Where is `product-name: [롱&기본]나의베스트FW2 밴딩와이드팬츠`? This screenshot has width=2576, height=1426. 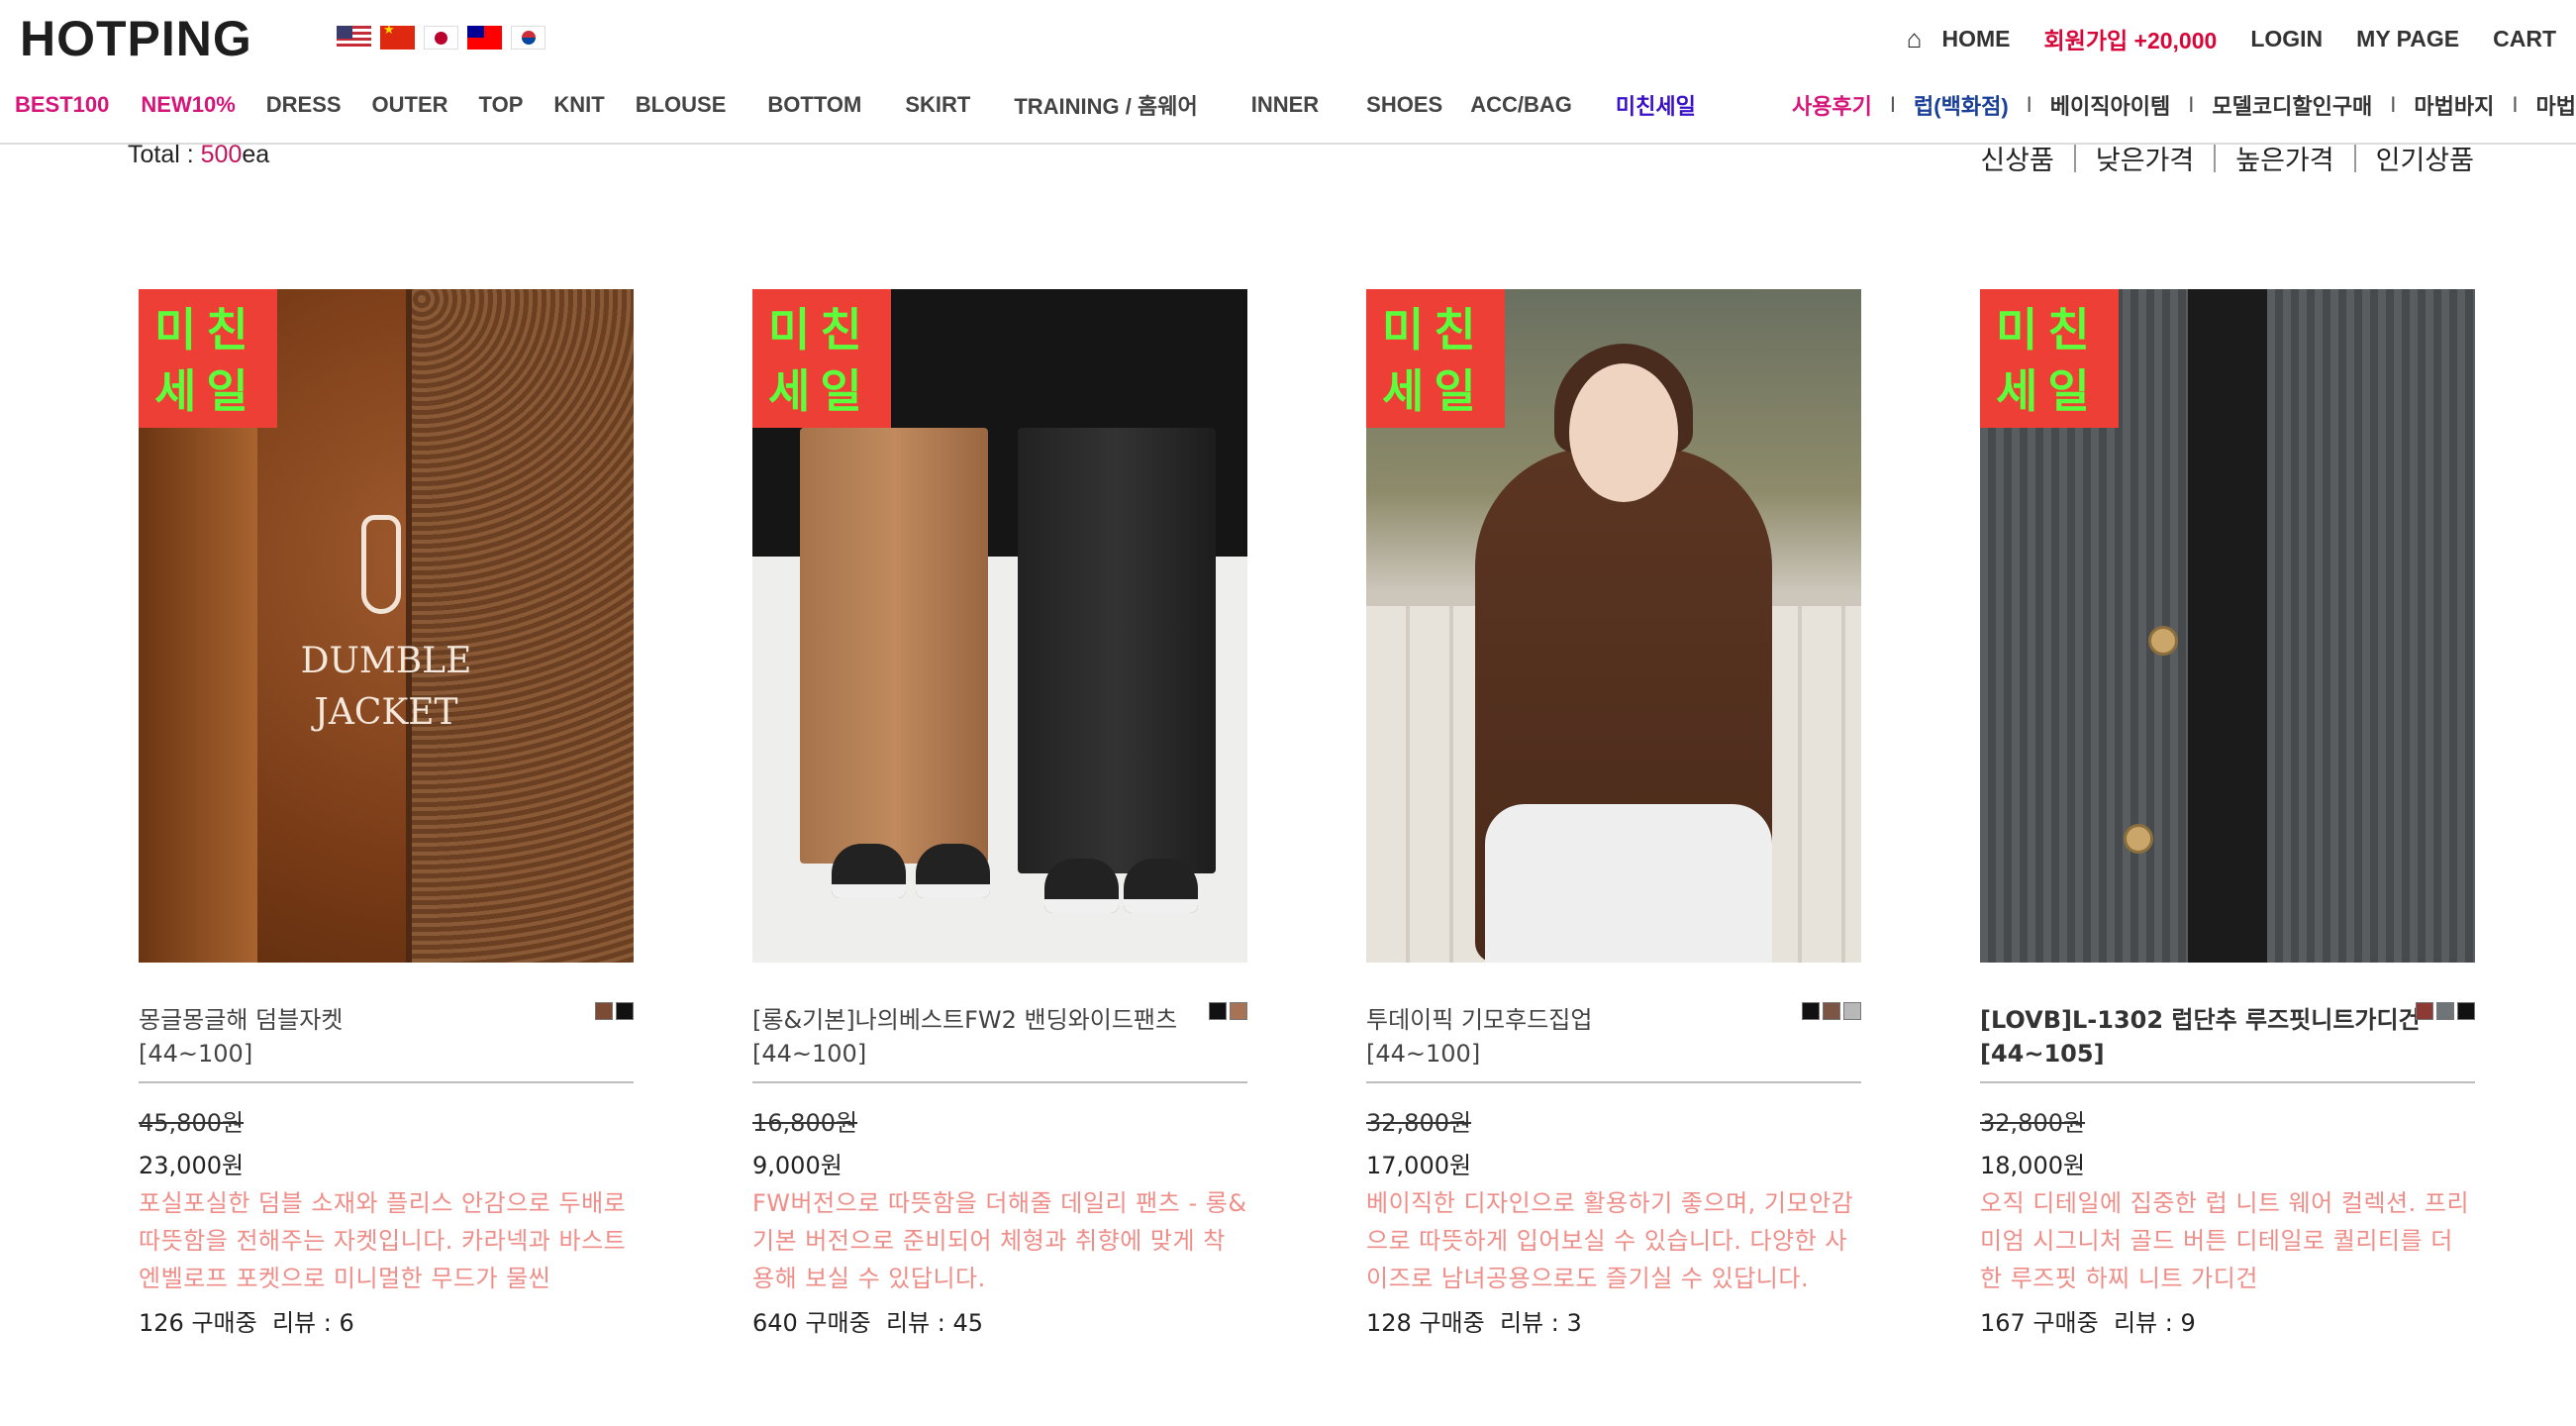
product-name: [롱&기본]나의베스트FW2 밴딩와이드팬츠 is located at coordinates (1000, 1017).